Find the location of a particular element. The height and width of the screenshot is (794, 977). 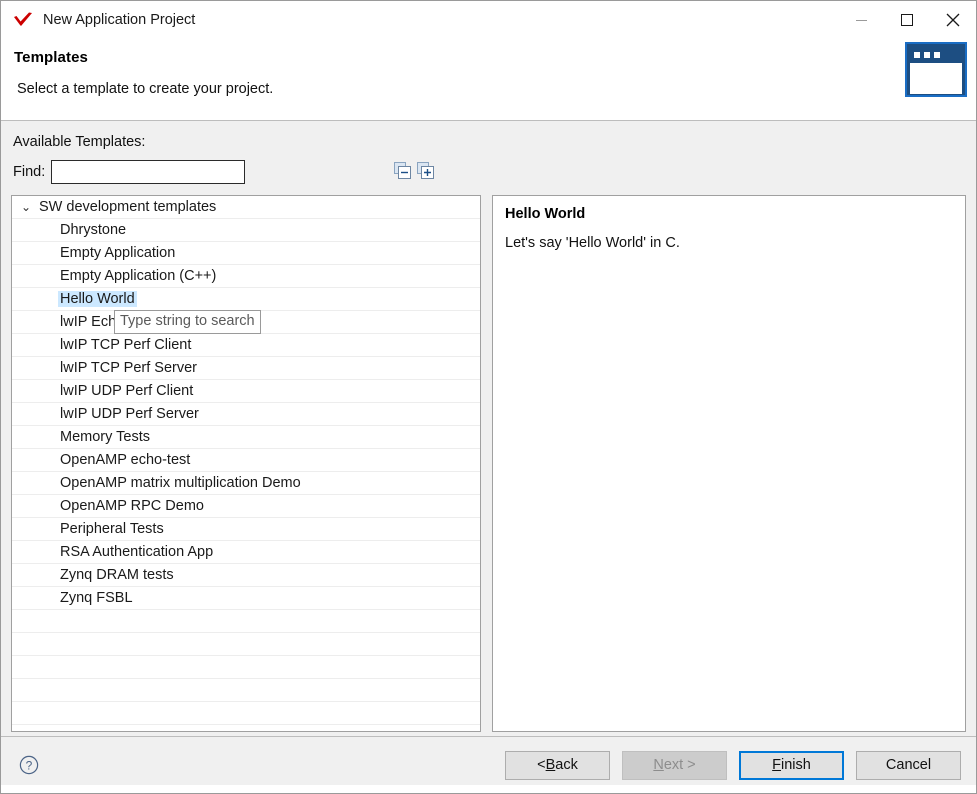

page-title: Templates is located at coordinates (51, 57).